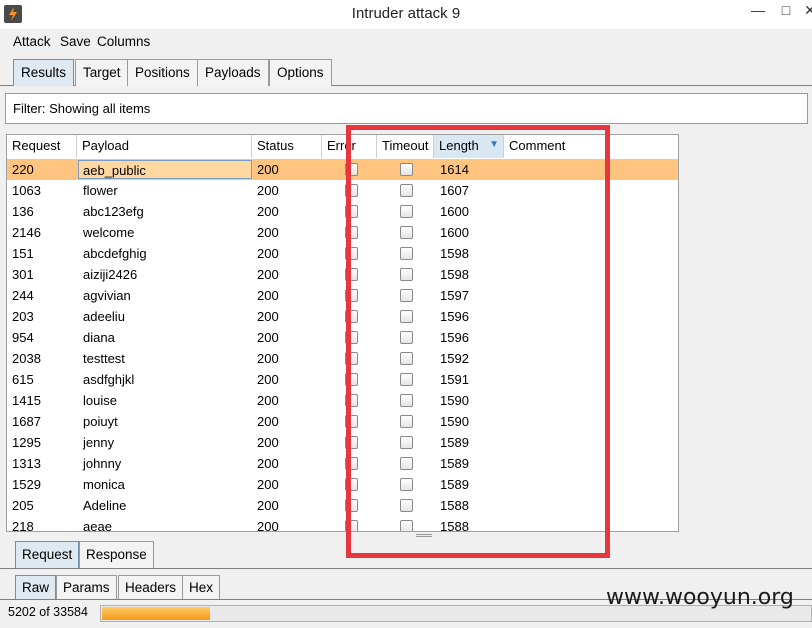  I want to click on cell-payload: diana, so click(99, 337).